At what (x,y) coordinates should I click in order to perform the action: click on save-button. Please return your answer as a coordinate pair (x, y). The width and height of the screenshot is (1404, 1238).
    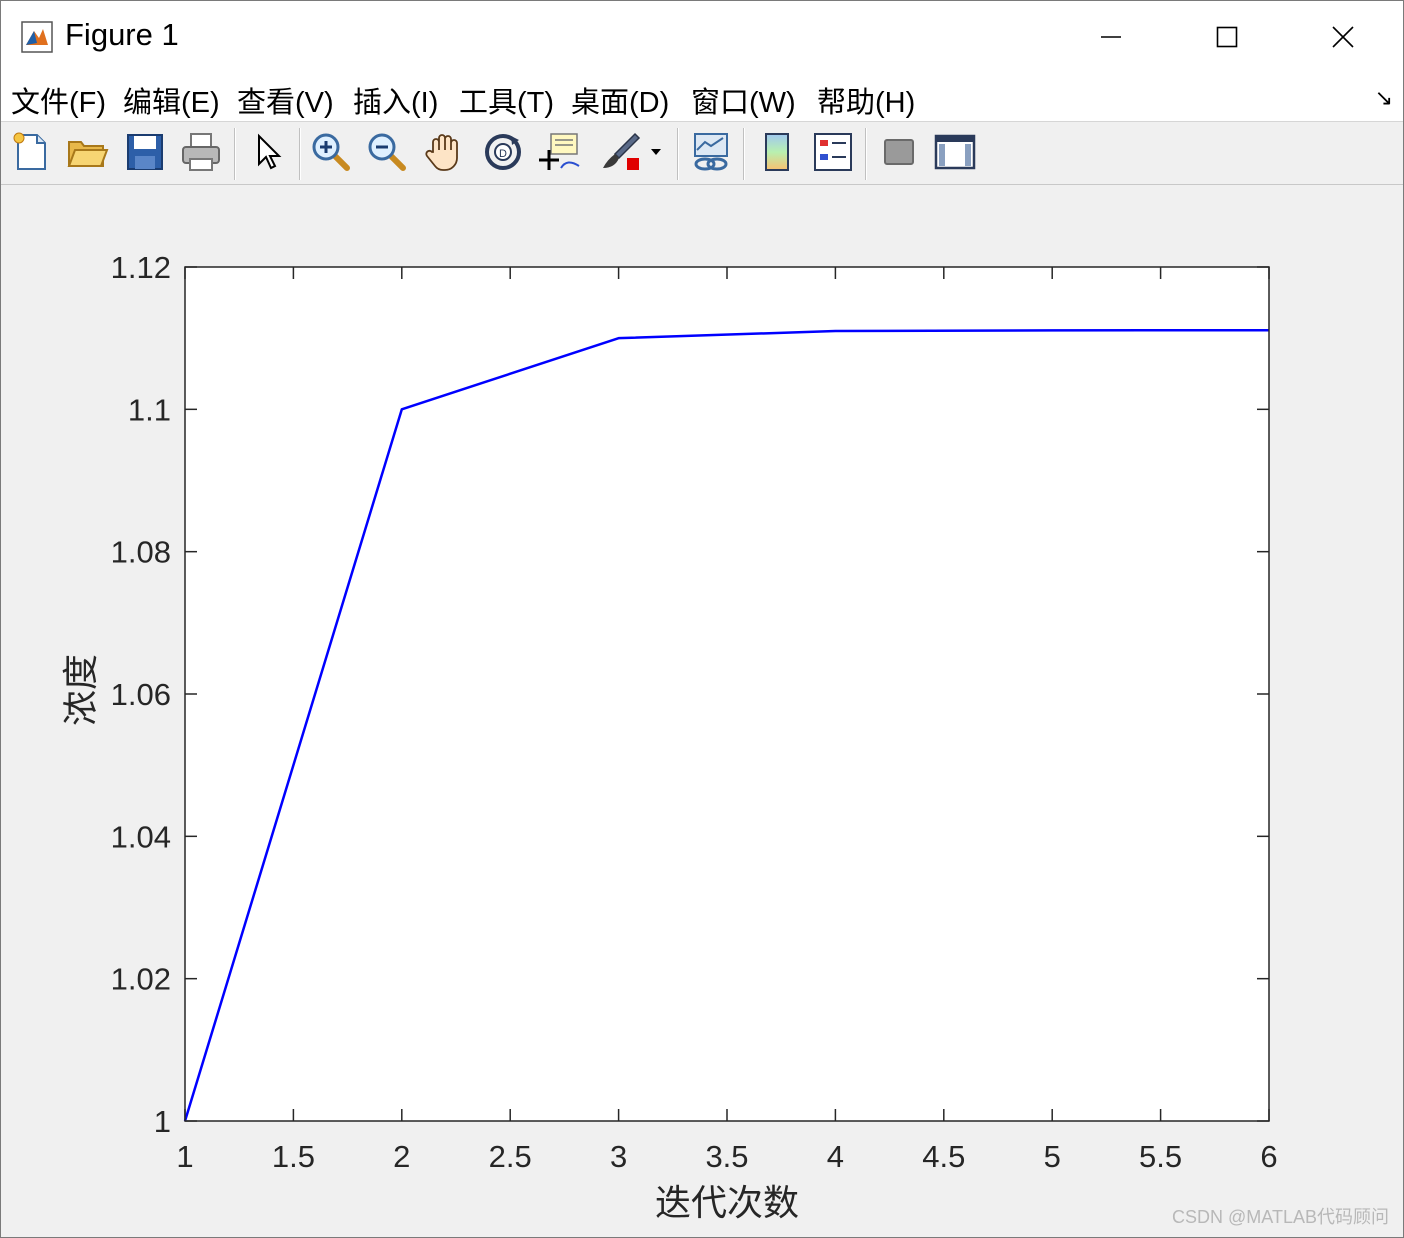
    Looking at the image, I should click on (145, 152).